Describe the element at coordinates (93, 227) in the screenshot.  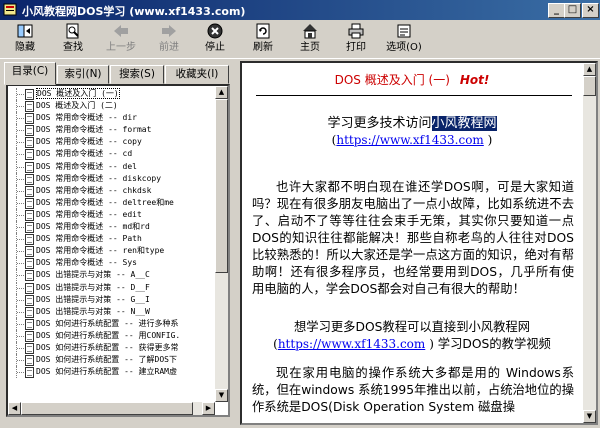
I see `tree-item-label: DOS 常用命令概述 -- md和rd` at that location.